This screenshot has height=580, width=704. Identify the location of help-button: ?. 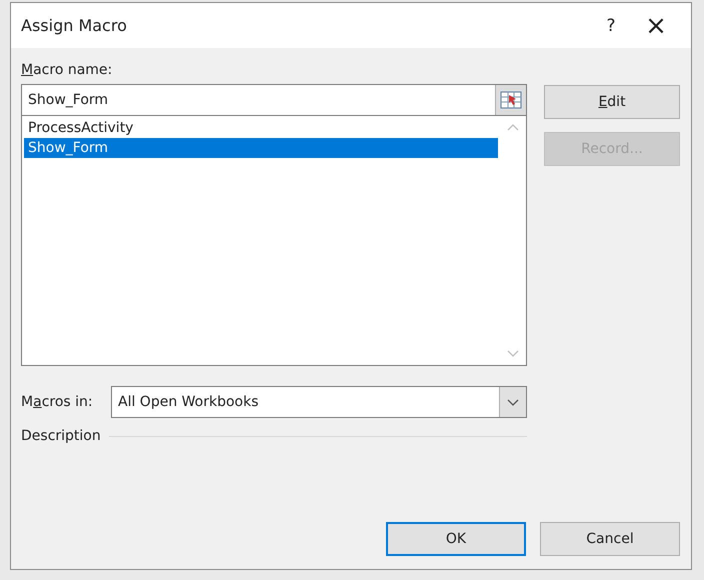
(611, 26).